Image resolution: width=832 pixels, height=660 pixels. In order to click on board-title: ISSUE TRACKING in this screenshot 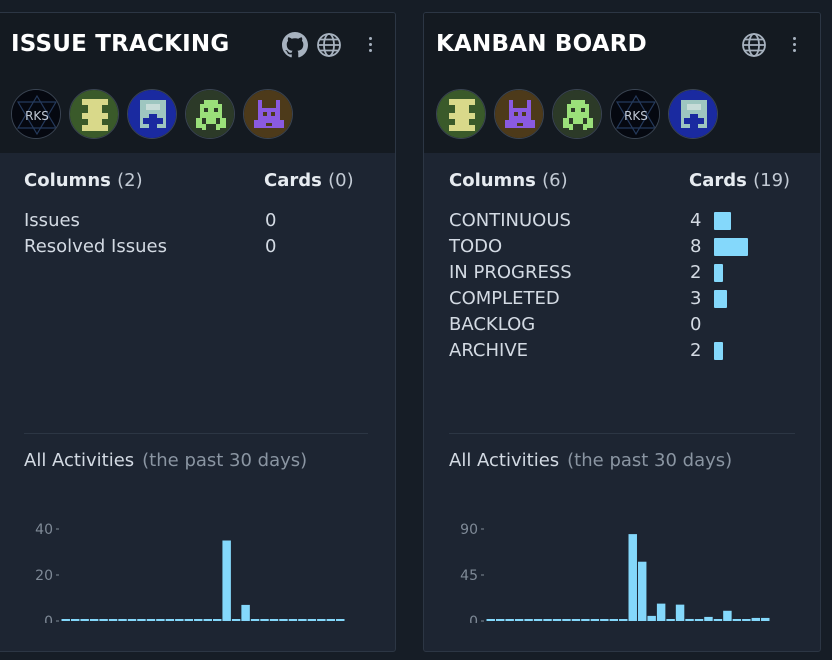, I will do `click(120, 44)`.